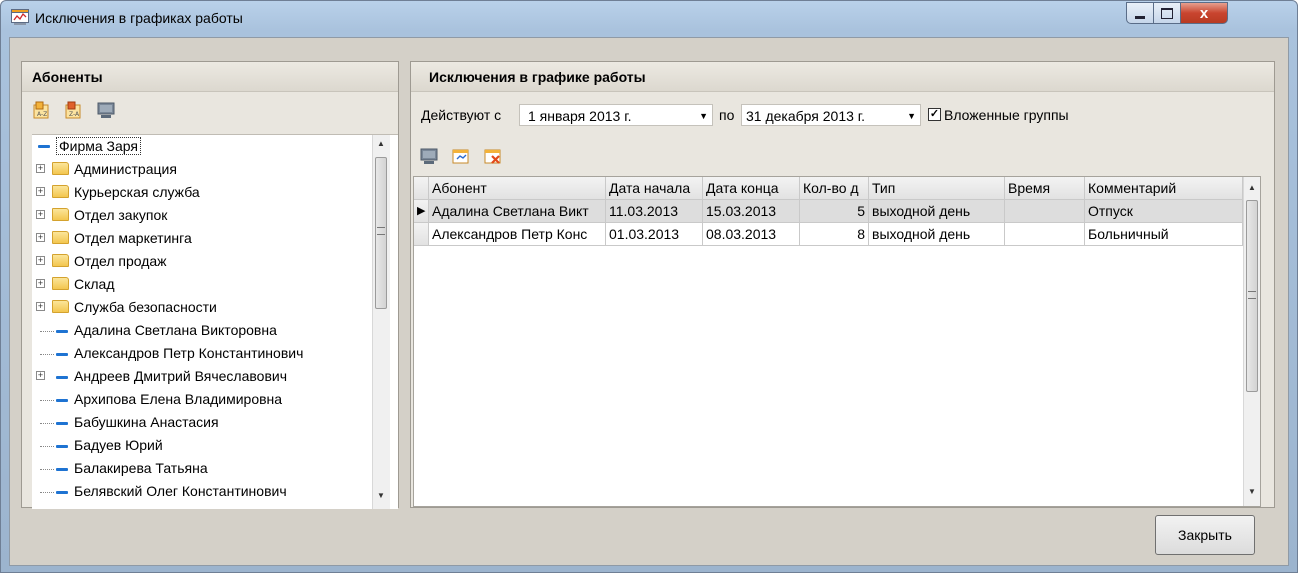 The image size is (1298, 573). What do you see at coordinates (654, 211) in the screenshot?
I see `grid-cell: 11.03.2013` at bounding box center [654, 211].